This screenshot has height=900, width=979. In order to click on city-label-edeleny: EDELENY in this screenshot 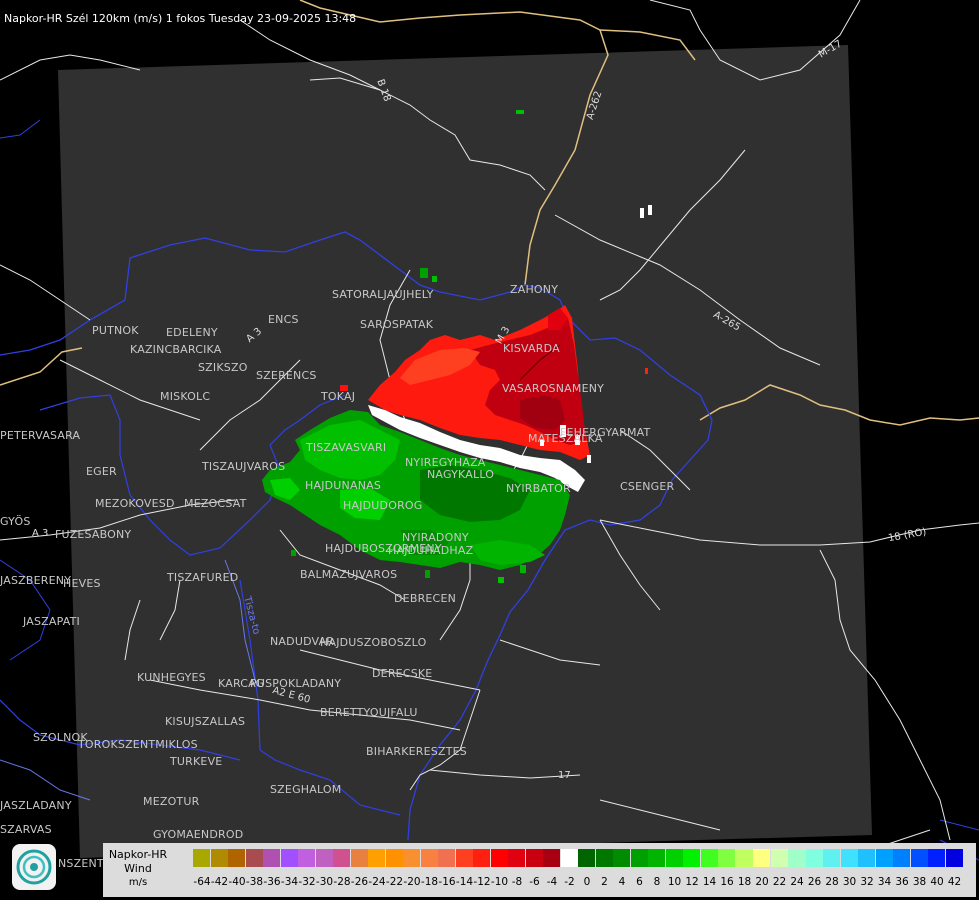, I will do `click(192, 332)`.